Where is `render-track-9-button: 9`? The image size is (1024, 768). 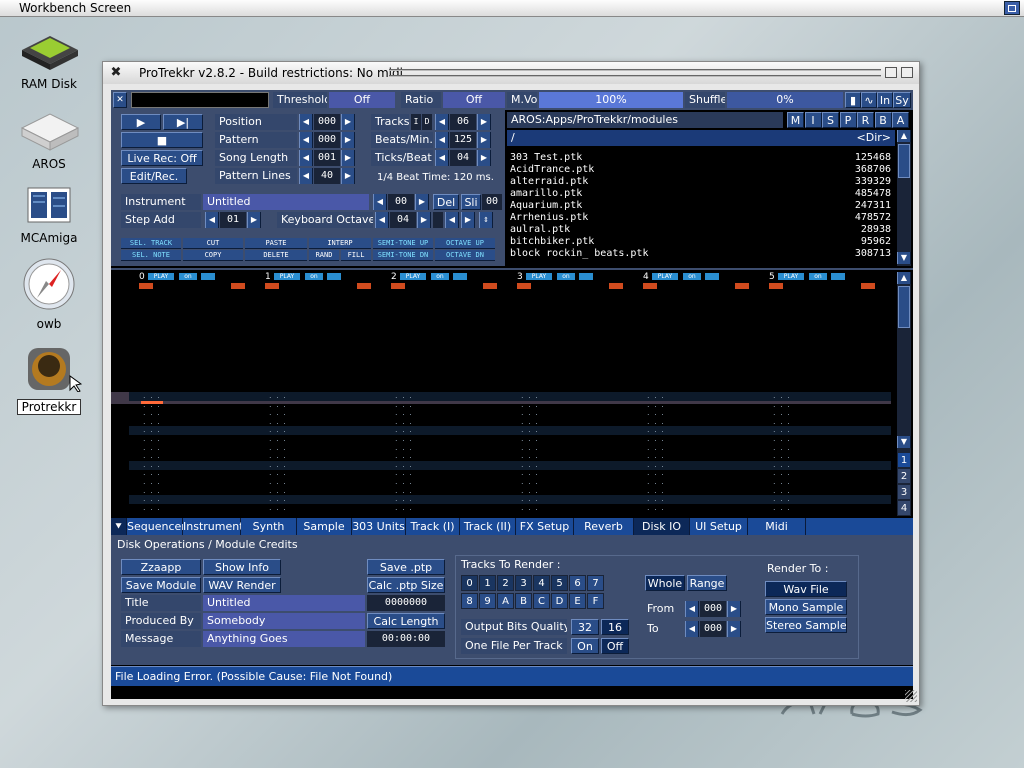 render-track-9-button: 9 is located at coordinates (487, 601).